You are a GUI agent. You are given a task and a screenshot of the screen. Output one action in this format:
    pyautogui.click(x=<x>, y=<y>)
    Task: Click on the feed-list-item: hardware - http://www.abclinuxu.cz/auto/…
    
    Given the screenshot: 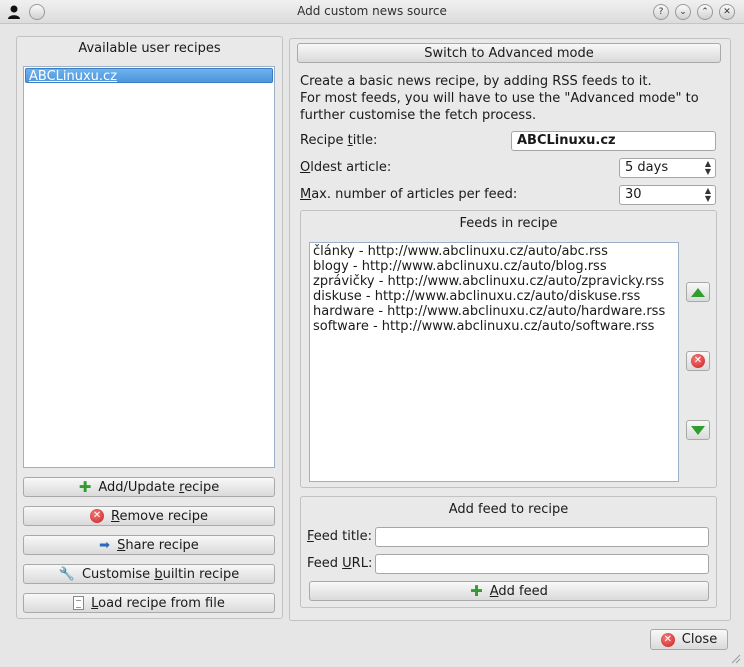 What is the action you would take?
    pyautogui.click(x=494, y=311)
    